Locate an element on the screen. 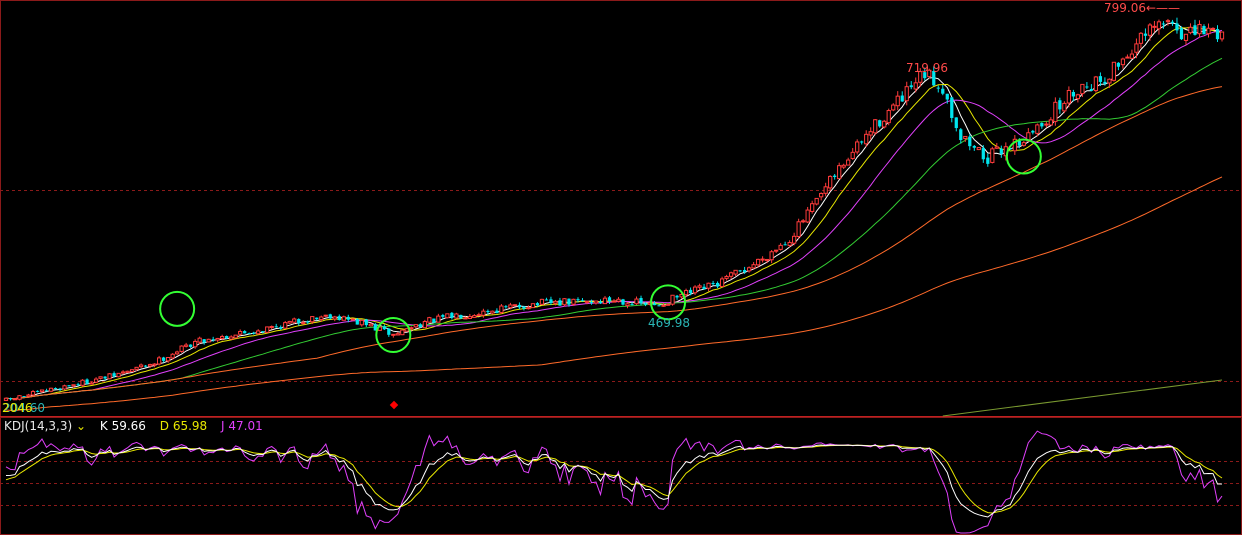 The height and width of the screenshot is (535, 1242). ma250-line is located at coordinates (1082, 398).